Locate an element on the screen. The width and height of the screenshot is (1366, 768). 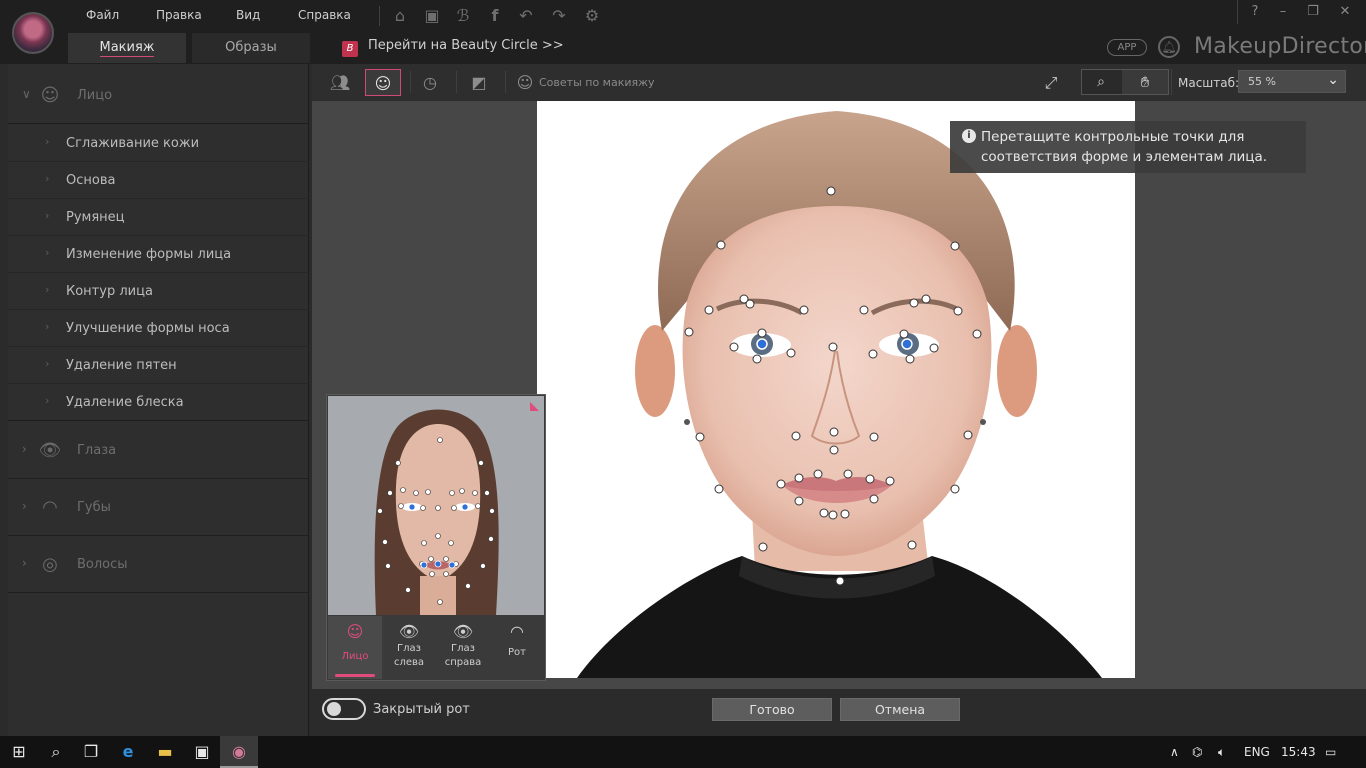
category-lips-label: Губы is located at coordinates (94, 507).